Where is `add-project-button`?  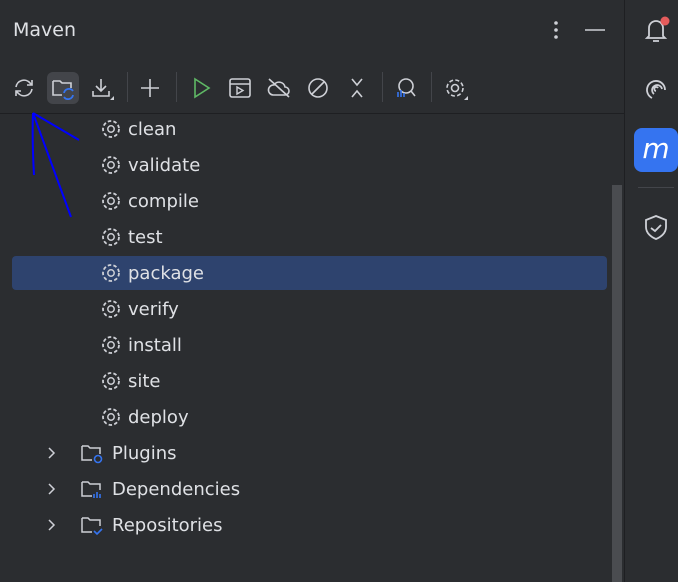 add-project-button is located at coordinates (150, 88).